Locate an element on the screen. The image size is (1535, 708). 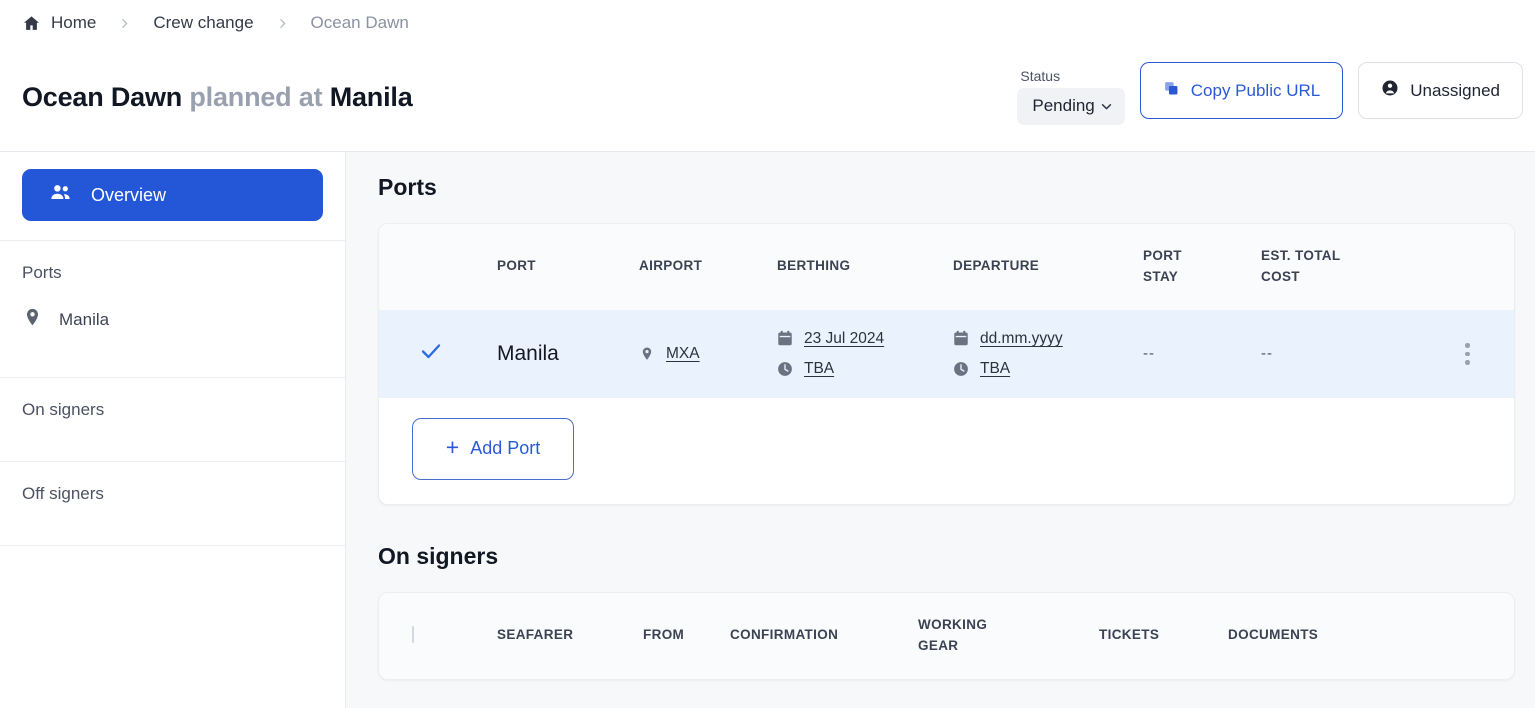
departure-date-link: dd.mm.yyyy is located at coordinates (1021, 339).